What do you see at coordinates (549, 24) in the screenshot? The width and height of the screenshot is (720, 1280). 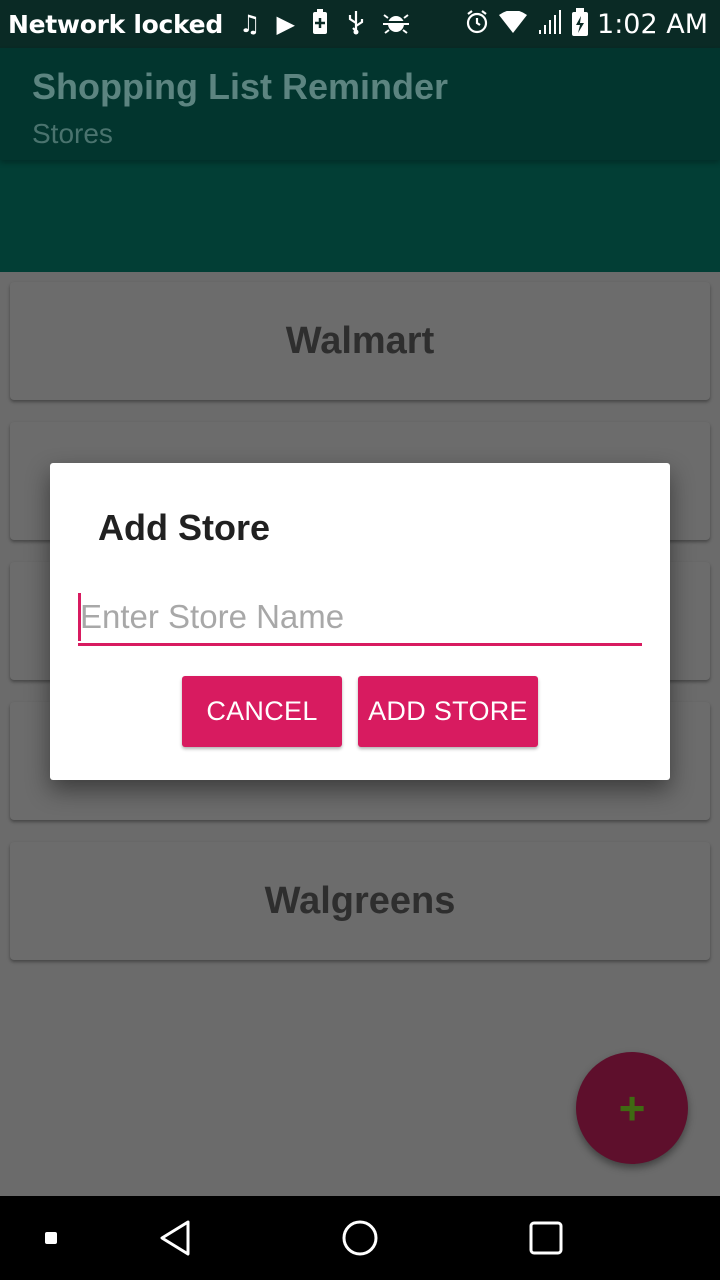 I see `signal-icon` at bounding box center [549, 24].